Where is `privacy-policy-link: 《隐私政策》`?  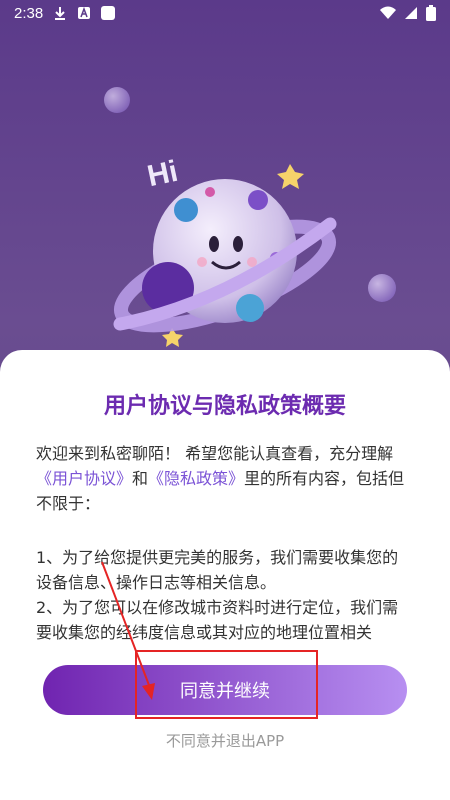 privacy-policy-link: 《隐私政策》 is located at coordinates (196, 478).